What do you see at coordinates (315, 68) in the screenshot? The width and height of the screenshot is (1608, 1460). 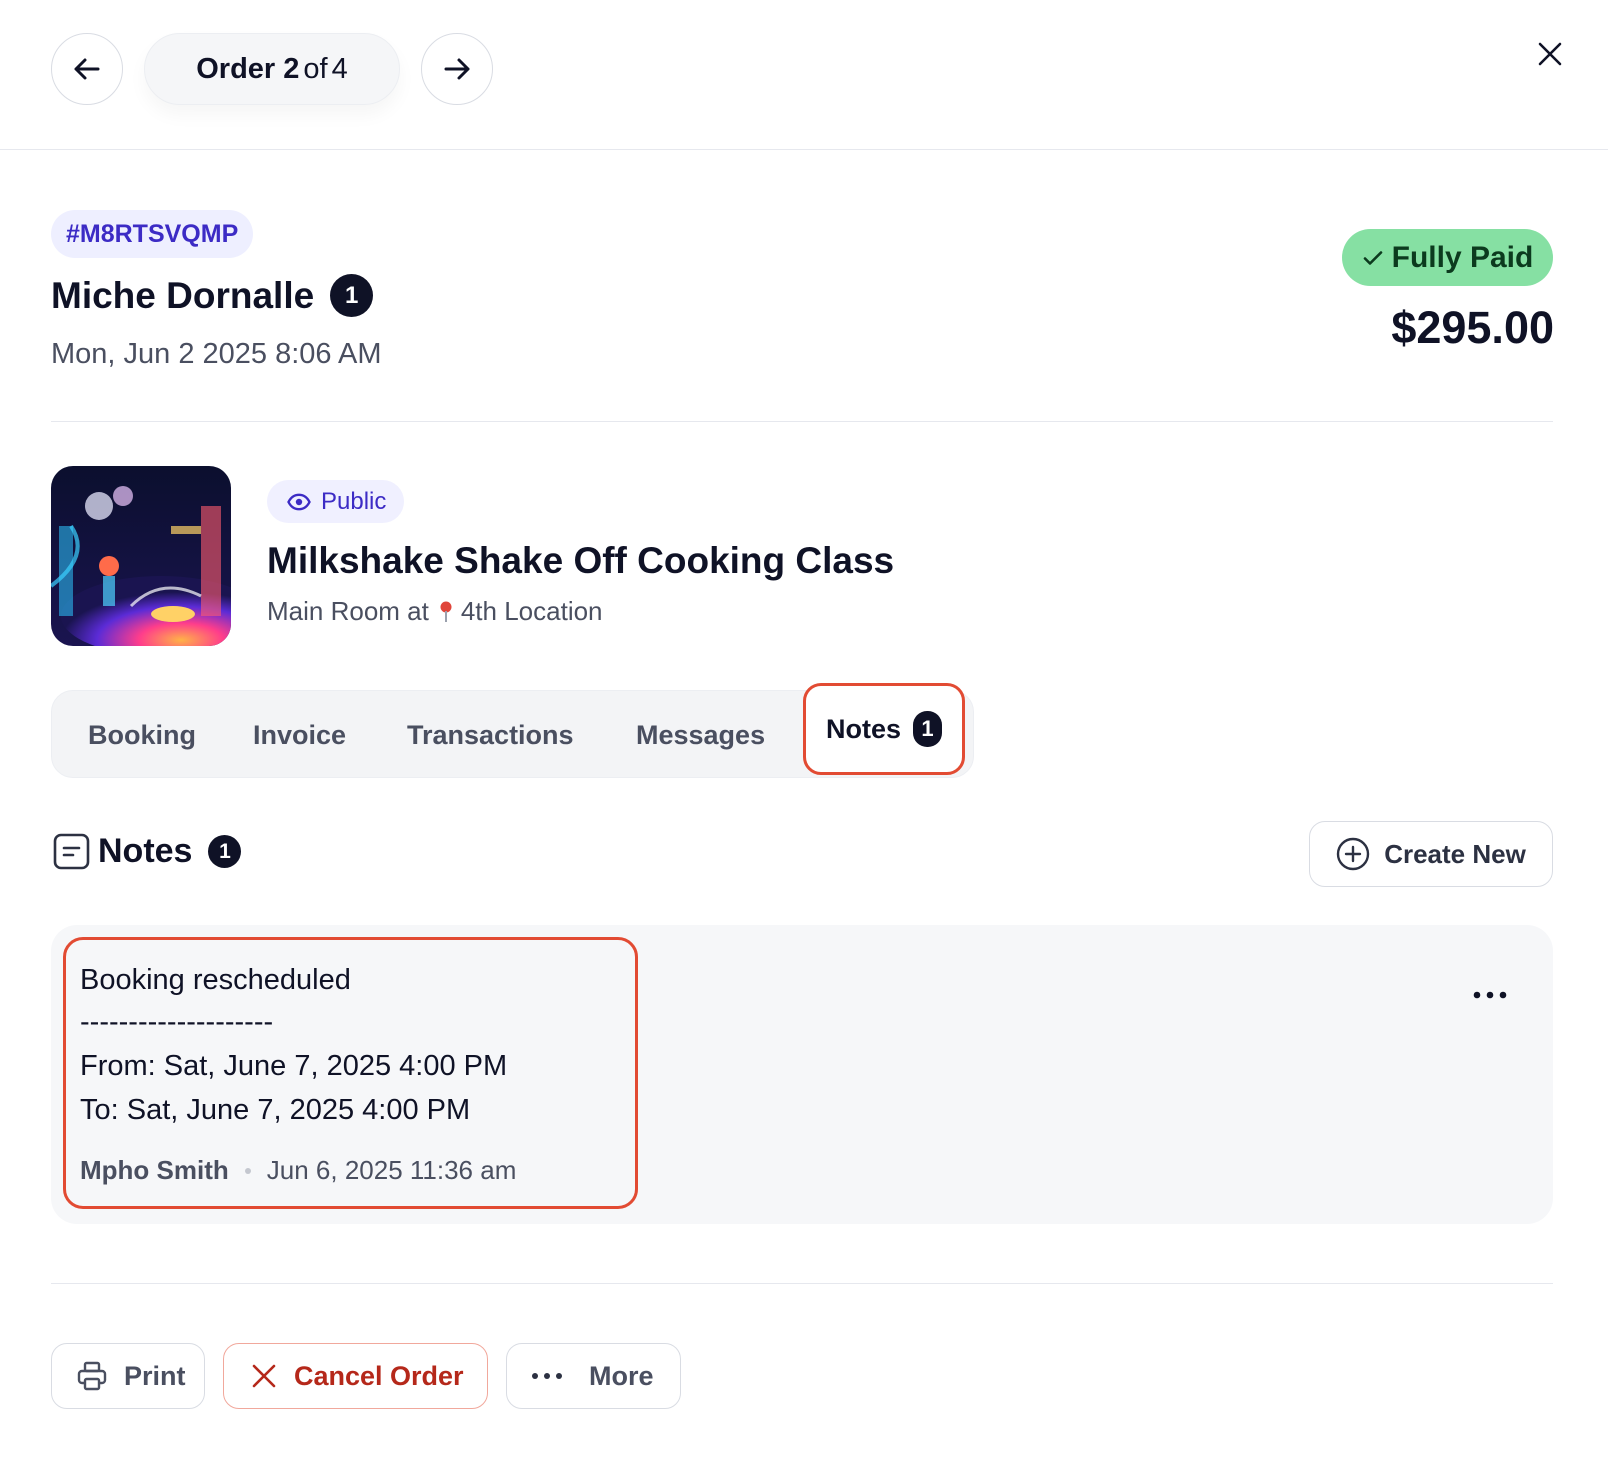 I see `order-of: of` at bounding box center [315, 68].